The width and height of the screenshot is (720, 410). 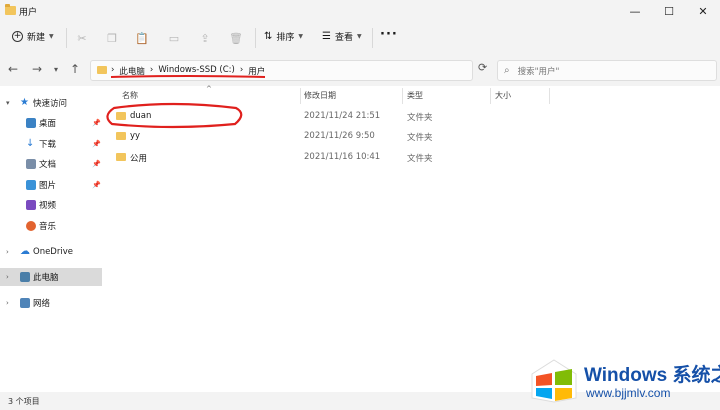 I want to click on computer-icon, so click(x=25, y=277).